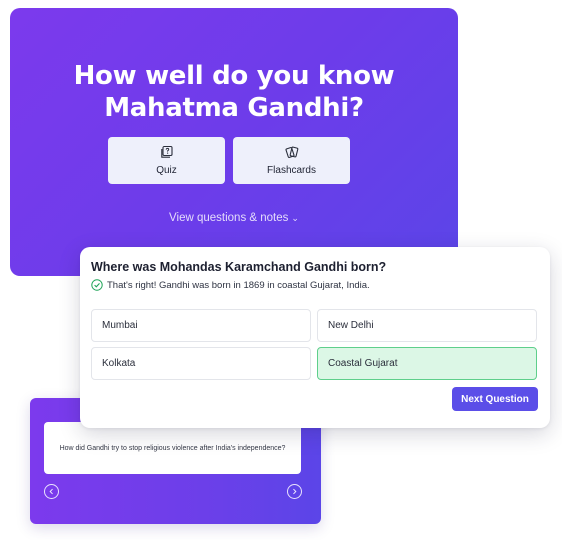  What do you see at coordinates (427, 363) in the screenshot?
I see `answer-option-coastal-gujarat: Coastal Gujarat` at bounding box center [427, 363].